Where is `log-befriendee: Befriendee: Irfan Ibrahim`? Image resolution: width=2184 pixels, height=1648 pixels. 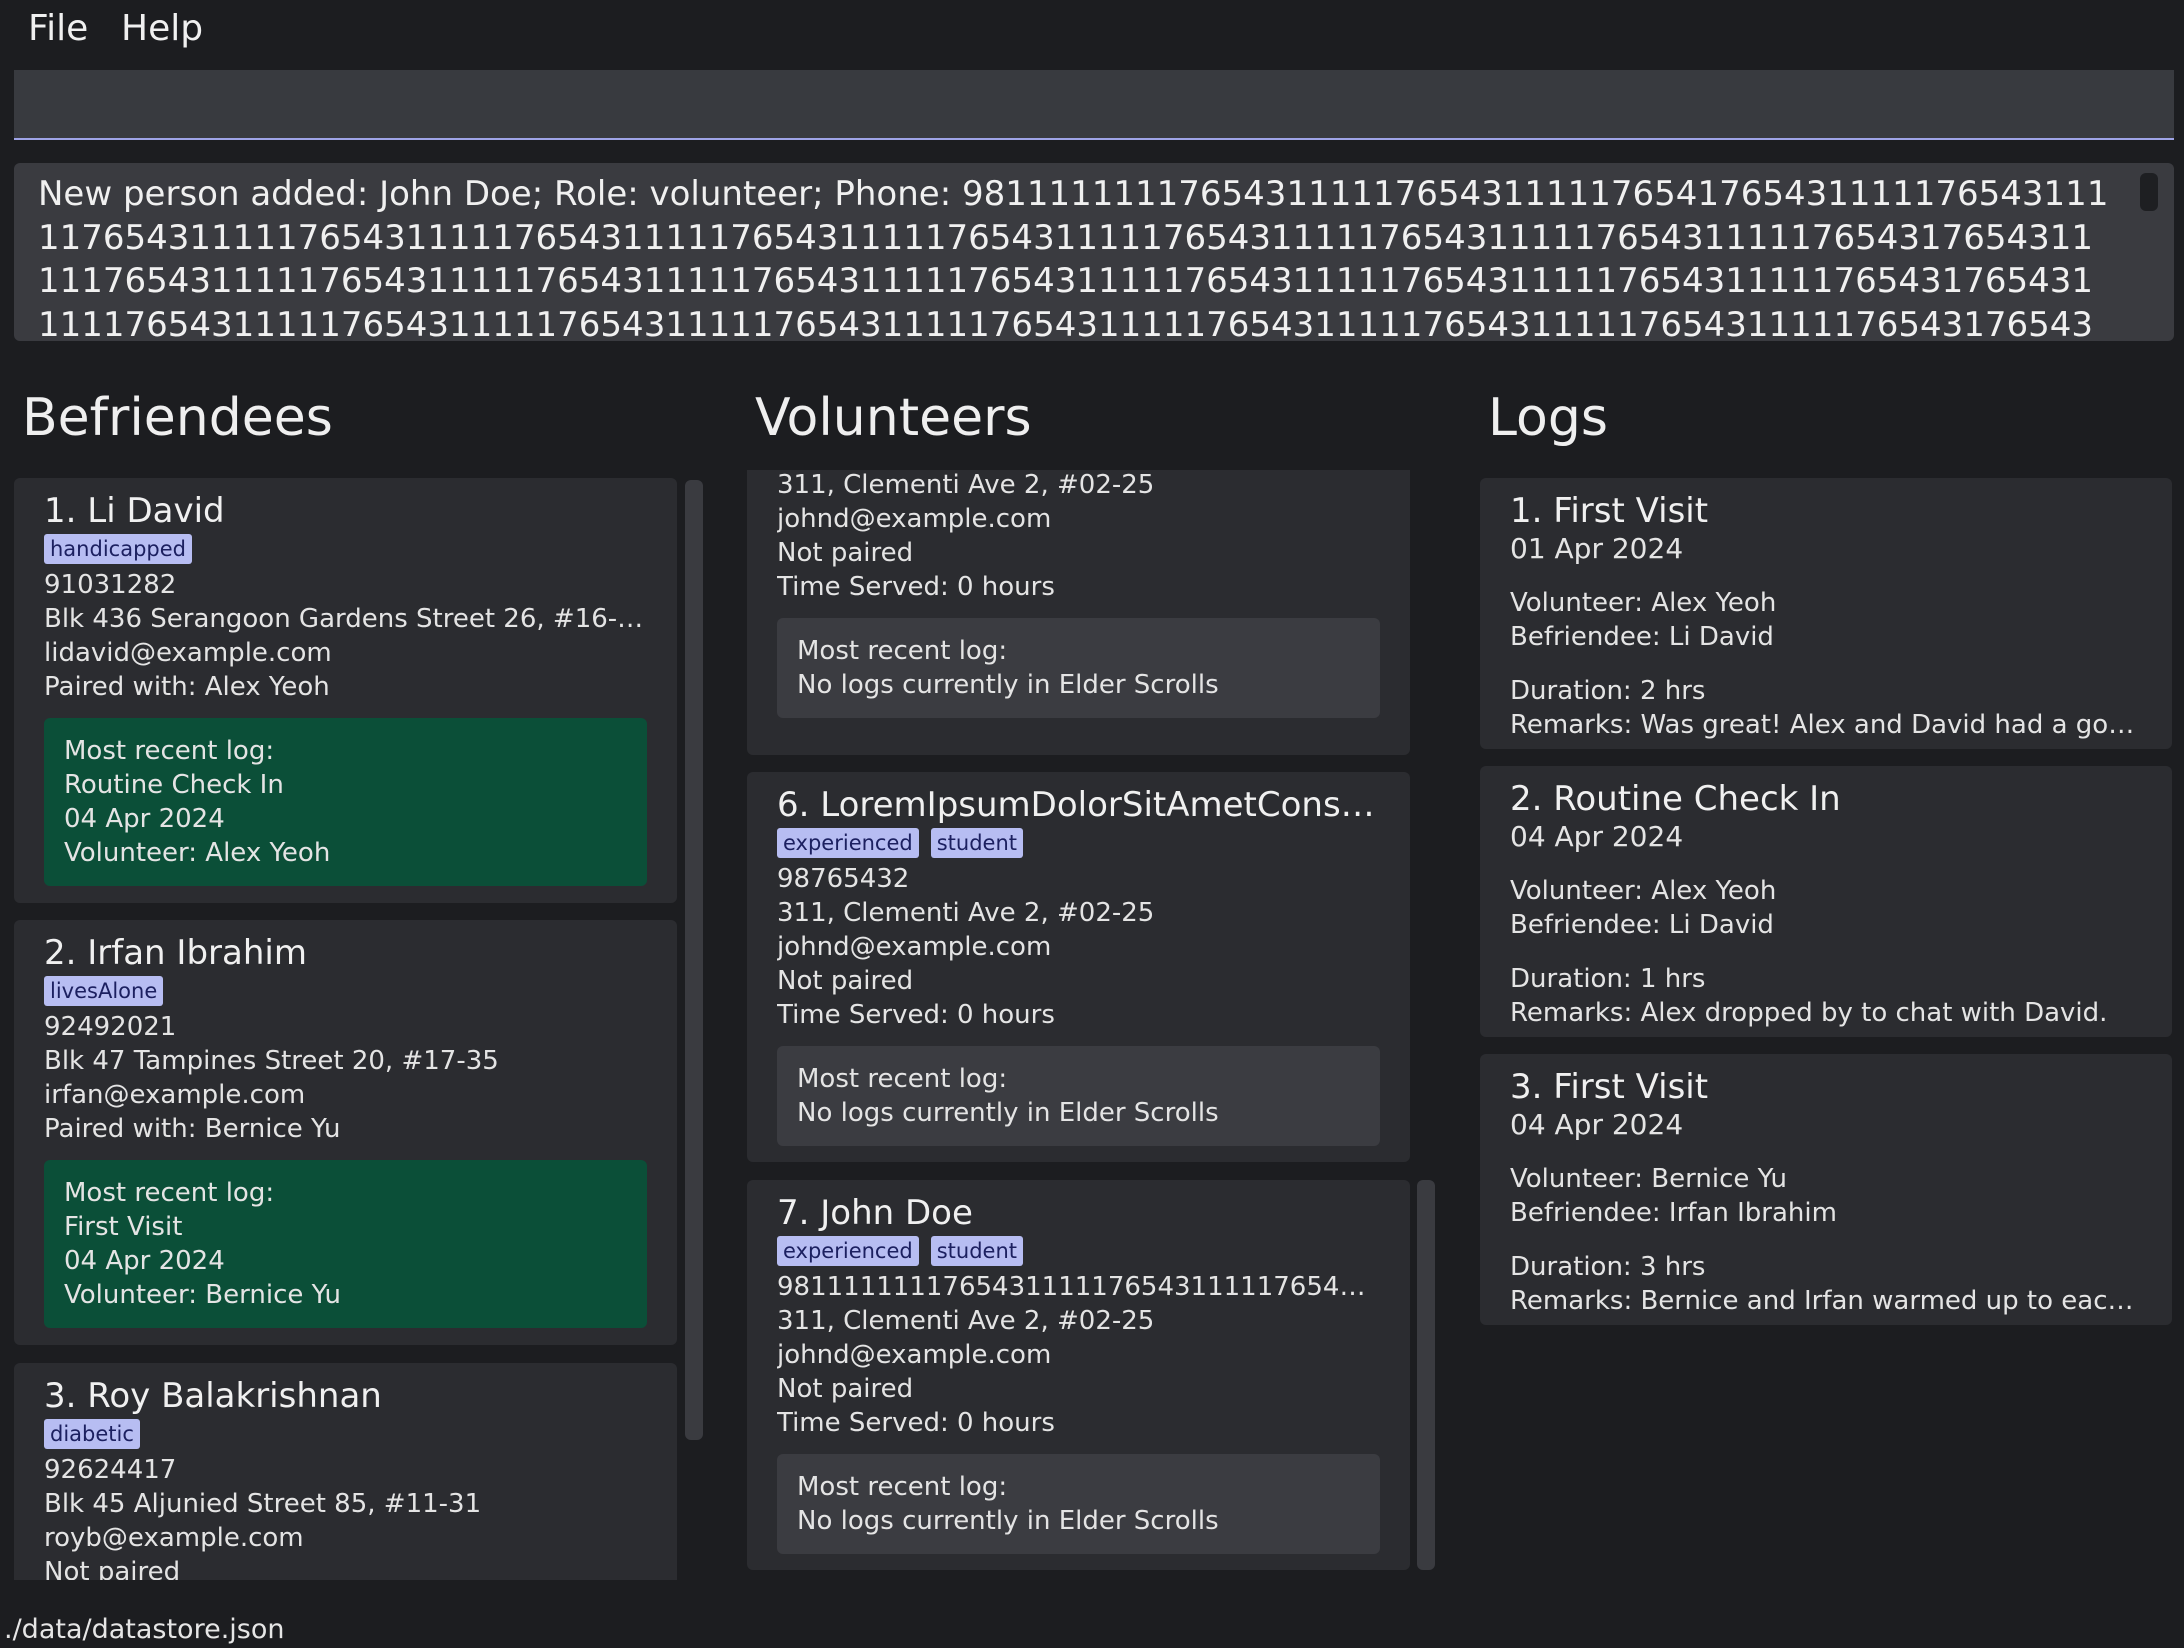 log-befriendee: Befriendee: Irfan Ibrahim is located at coordinates (1673, 1213).